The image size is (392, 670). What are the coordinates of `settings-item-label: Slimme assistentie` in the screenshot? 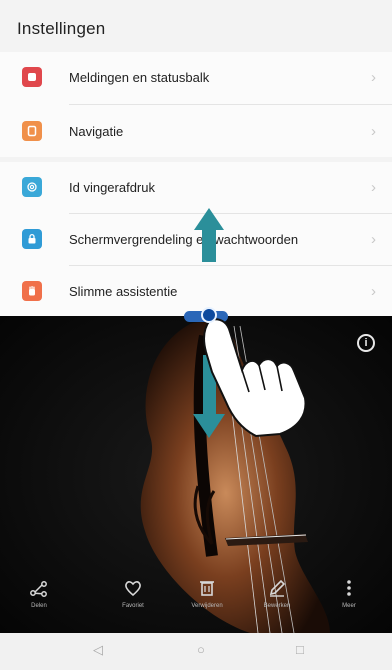 It's located at (123, 291).